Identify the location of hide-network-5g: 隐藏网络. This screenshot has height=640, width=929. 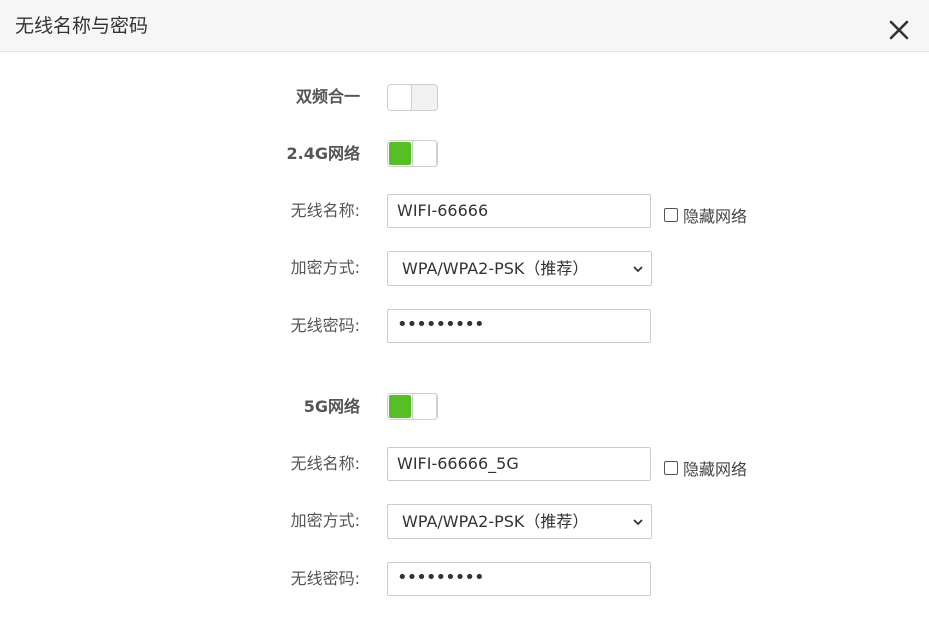
(705, 468).